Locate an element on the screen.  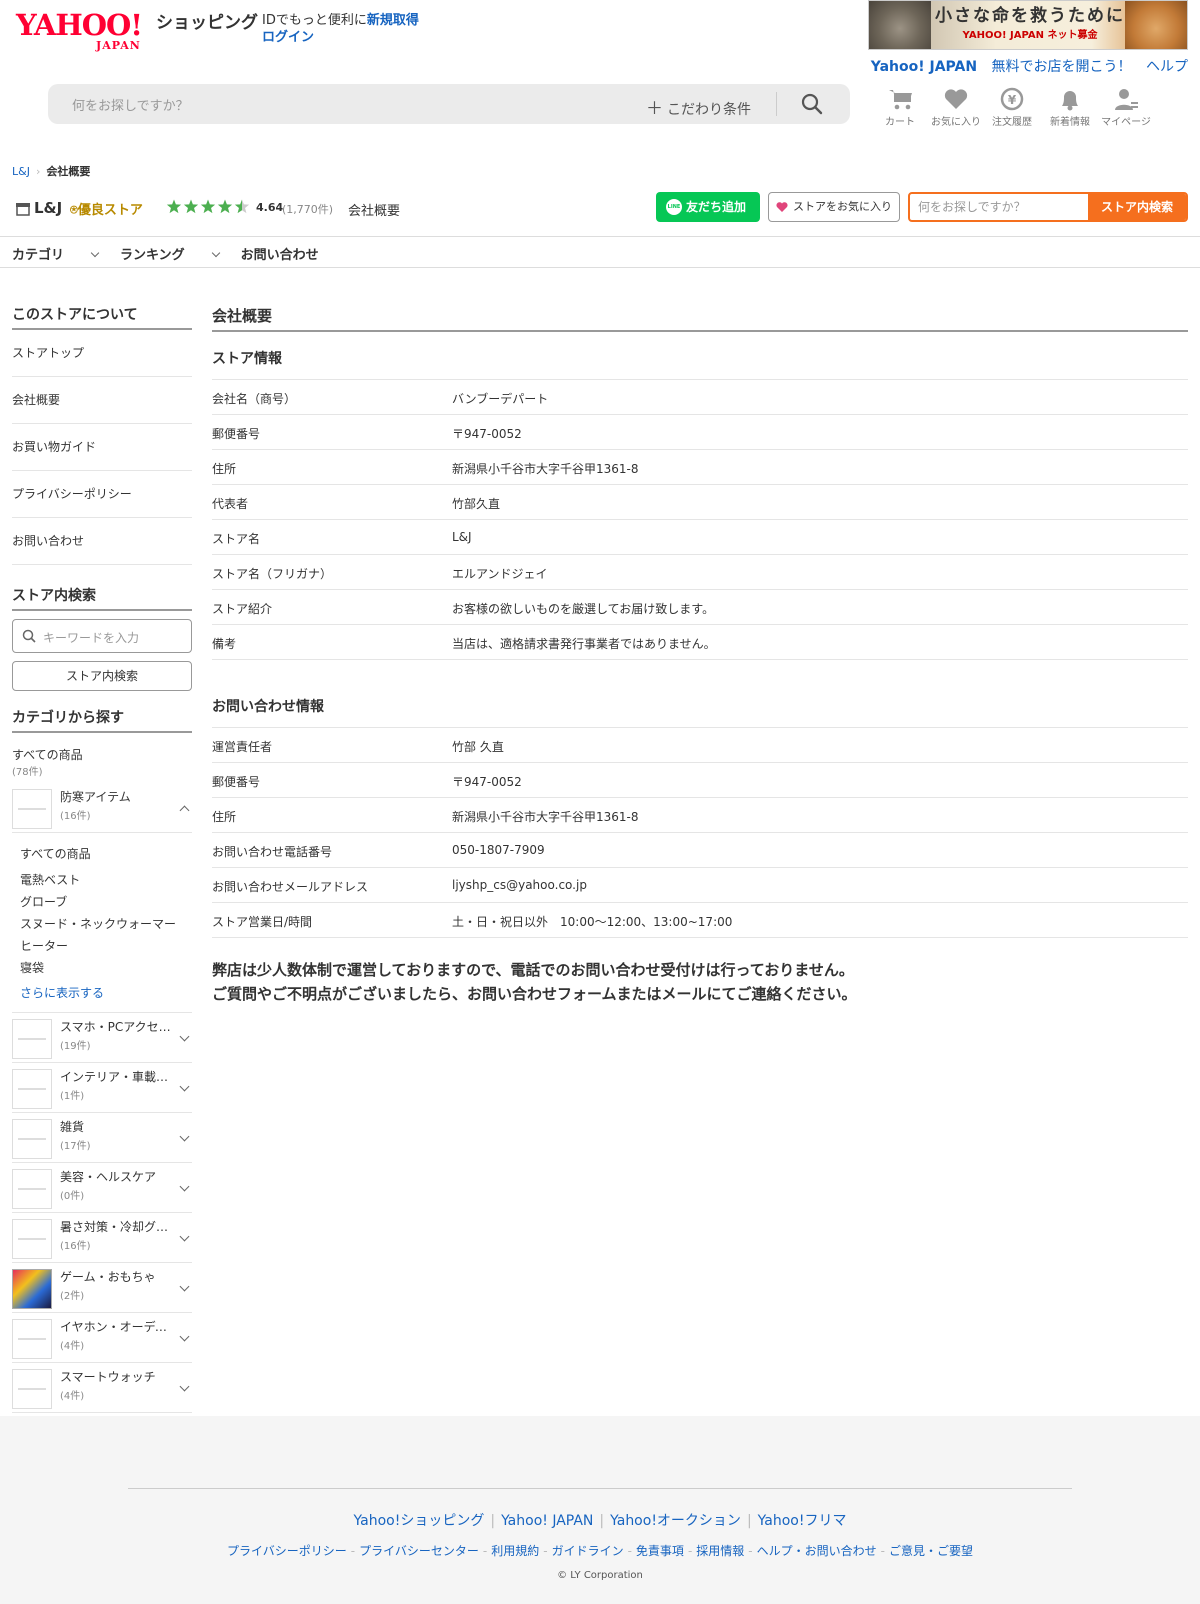
info-row: 郵便番号 〒947-0052 is located at coordinates (700, 780).